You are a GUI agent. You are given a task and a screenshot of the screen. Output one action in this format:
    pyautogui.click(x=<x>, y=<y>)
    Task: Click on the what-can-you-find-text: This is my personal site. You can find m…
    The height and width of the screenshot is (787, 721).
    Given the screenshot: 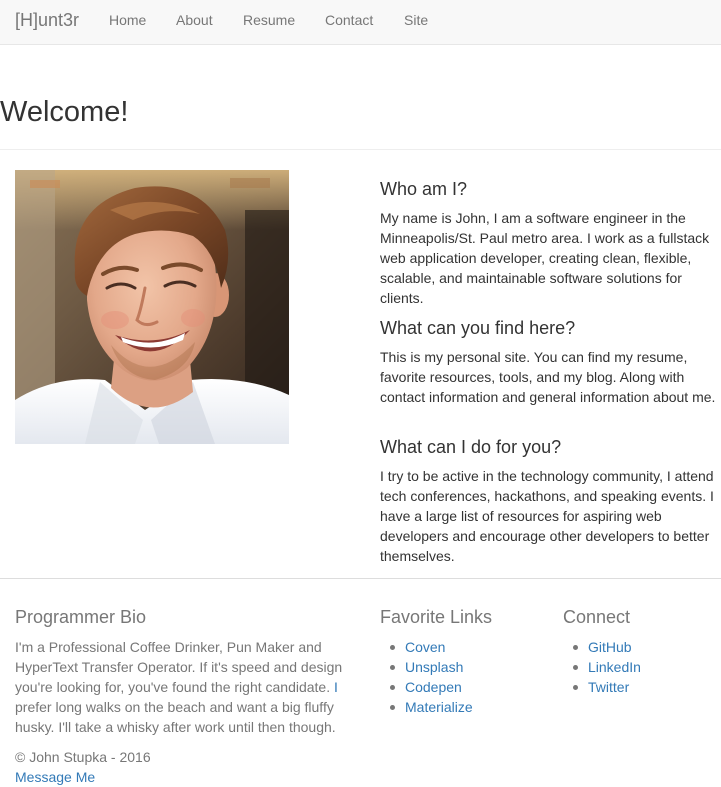 What is the action you would take?
    pyautogui.click(x=548, y=377)
    